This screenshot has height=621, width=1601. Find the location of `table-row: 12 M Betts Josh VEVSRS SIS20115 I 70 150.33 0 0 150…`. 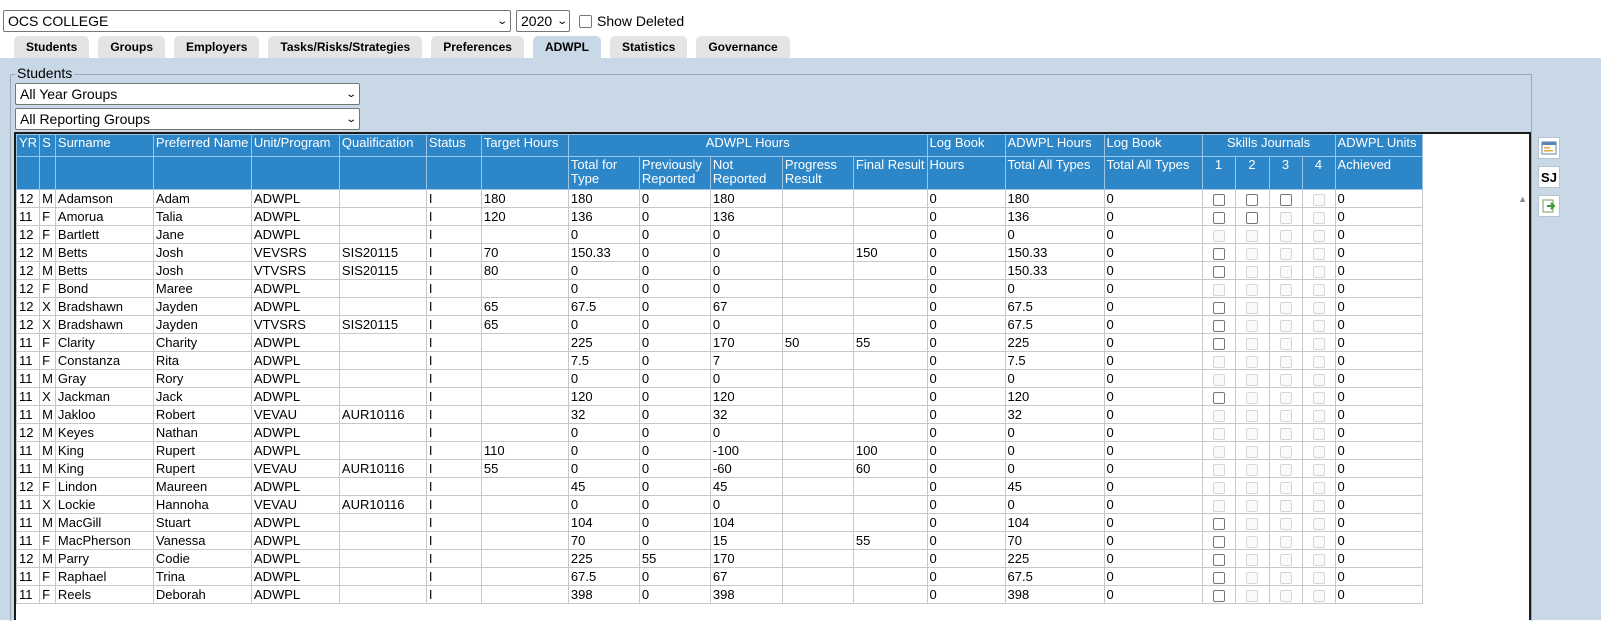

table-row: 12 M Betts Josh VEVSRS SIS20115 I 70 150.33 0 0 150… is located at coordinates (719, 252).